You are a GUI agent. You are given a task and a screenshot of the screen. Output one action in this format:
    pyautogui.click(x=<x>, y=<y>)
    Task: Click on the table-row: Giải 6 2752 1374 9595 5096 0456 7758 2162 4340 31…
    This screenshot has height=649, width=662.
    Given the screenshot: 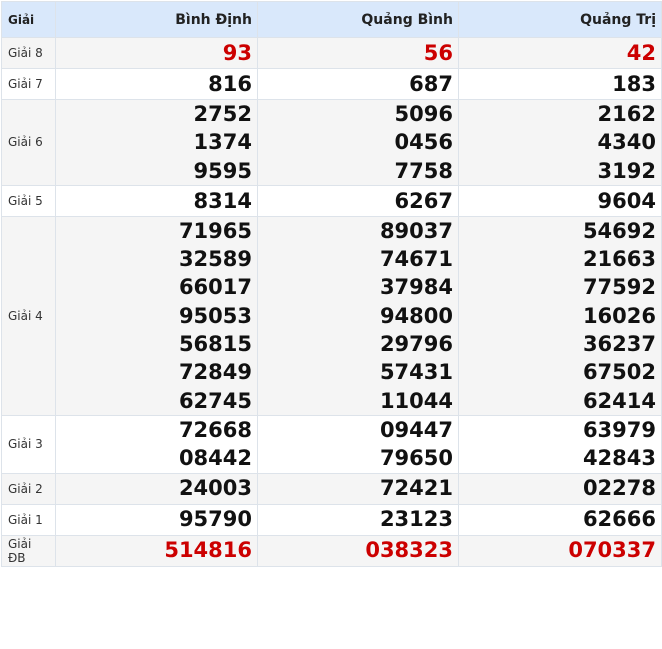 What is the action you would take?
    pyautogui.click(x=331, y=142)
    